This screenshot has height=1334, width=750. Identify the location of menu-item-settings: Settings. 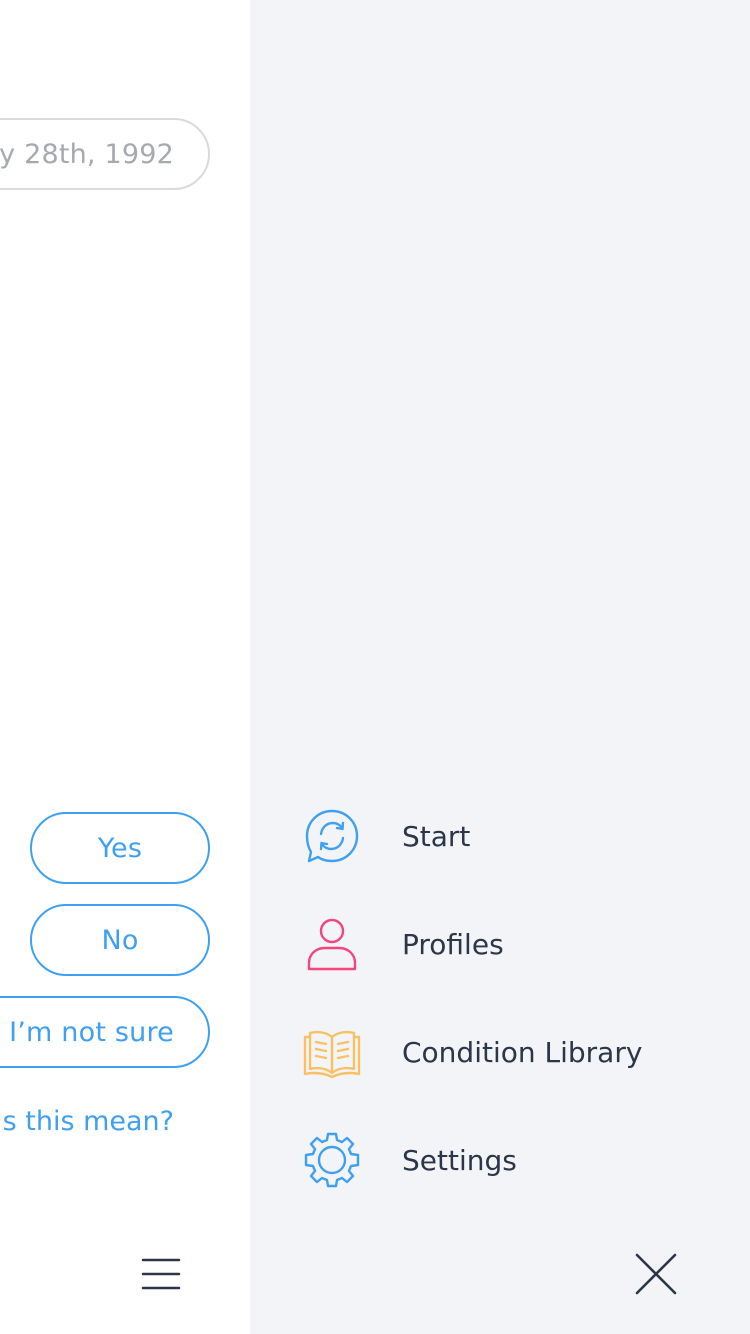
(500, 1160).